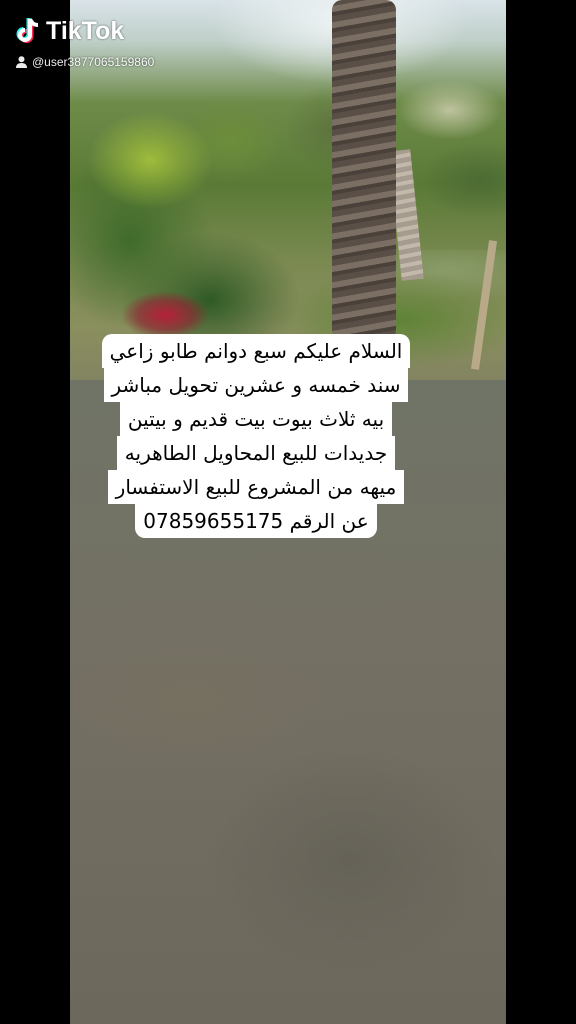  What do you see at coordinates (256, 487) in the screenshot?
I see `caption-line: ميهه من المشروع للبيع الاستفسار` at bounding box center [256, 487].